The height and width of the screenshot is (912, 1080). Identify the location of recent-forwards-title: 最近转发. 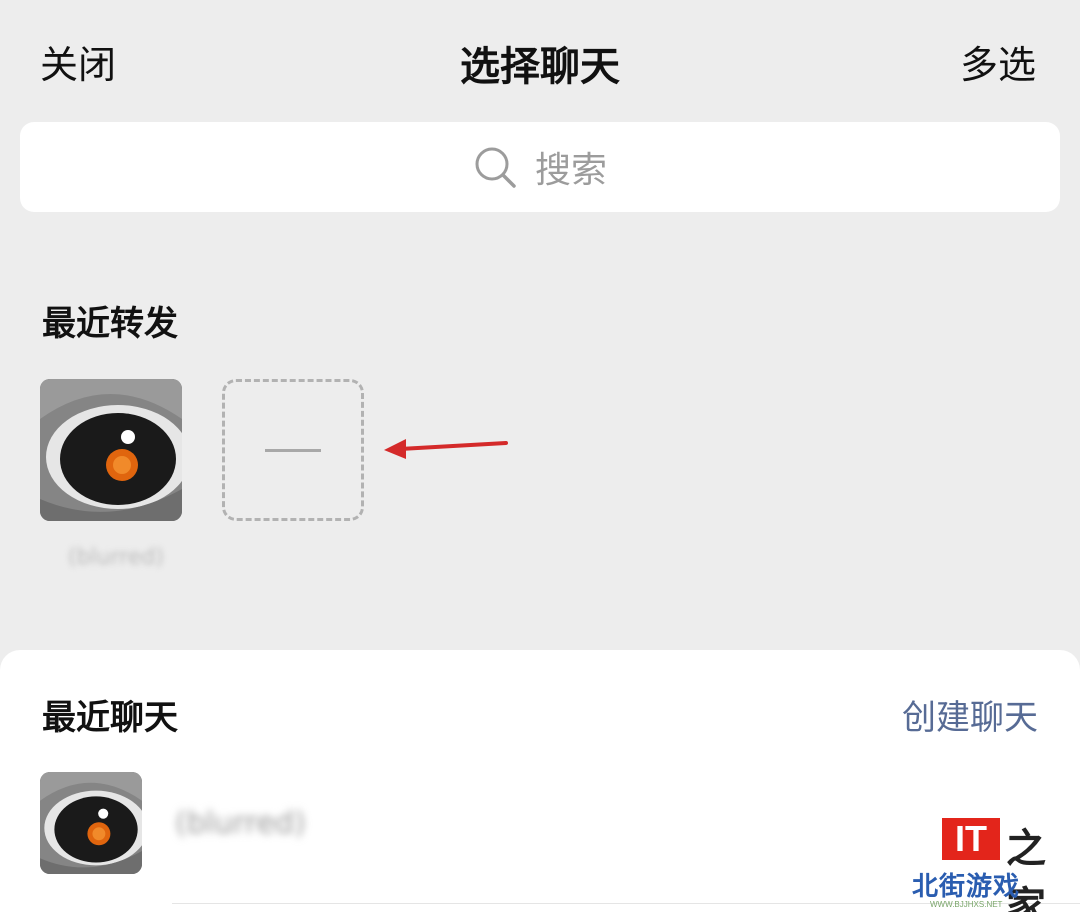
(110, 324).